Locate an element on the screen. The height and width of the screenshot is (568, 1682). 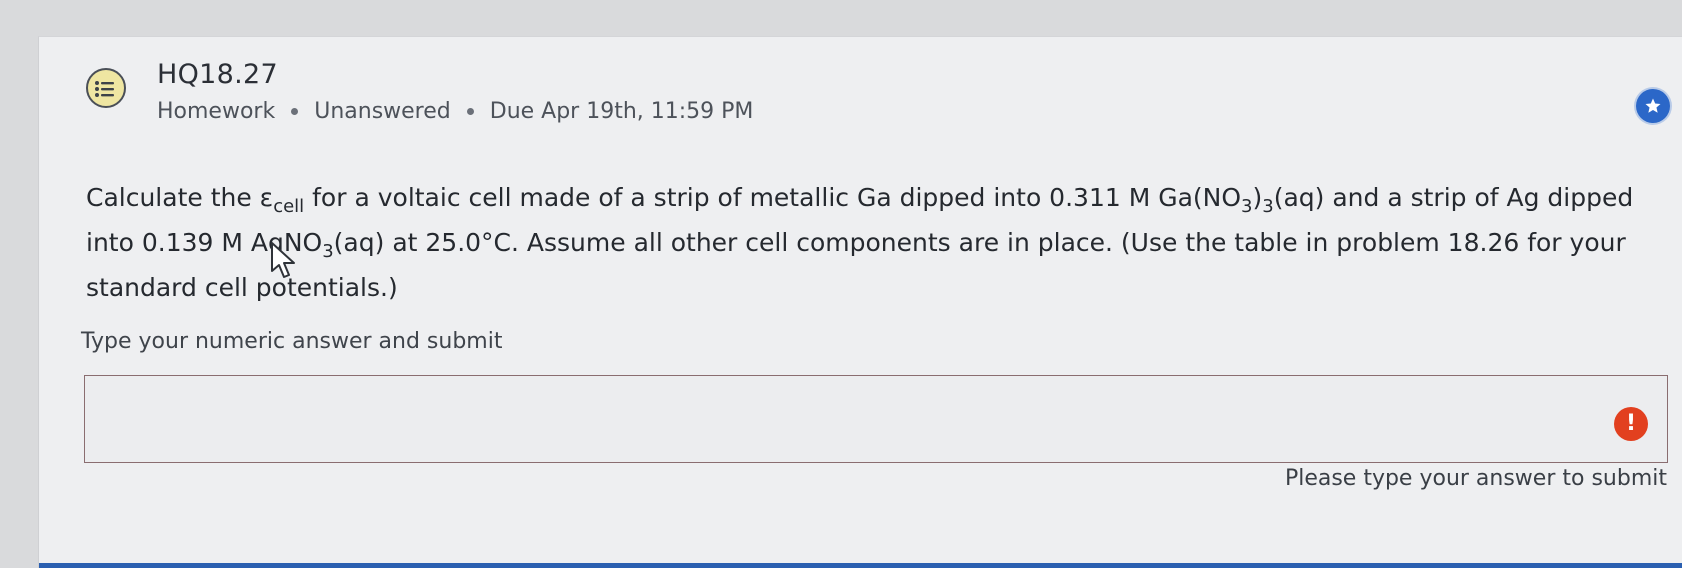
list-icon is located at coordinates (104, 89).